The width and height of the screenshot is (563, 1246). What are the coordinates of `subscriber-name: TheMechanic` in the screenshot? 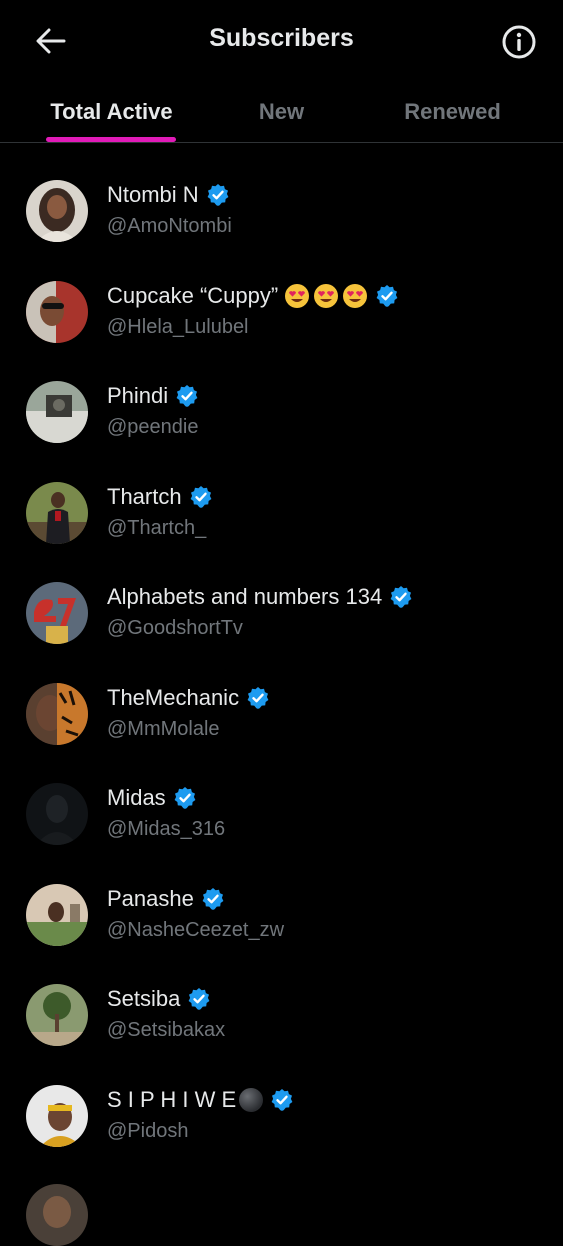 It's located at (173, 697).